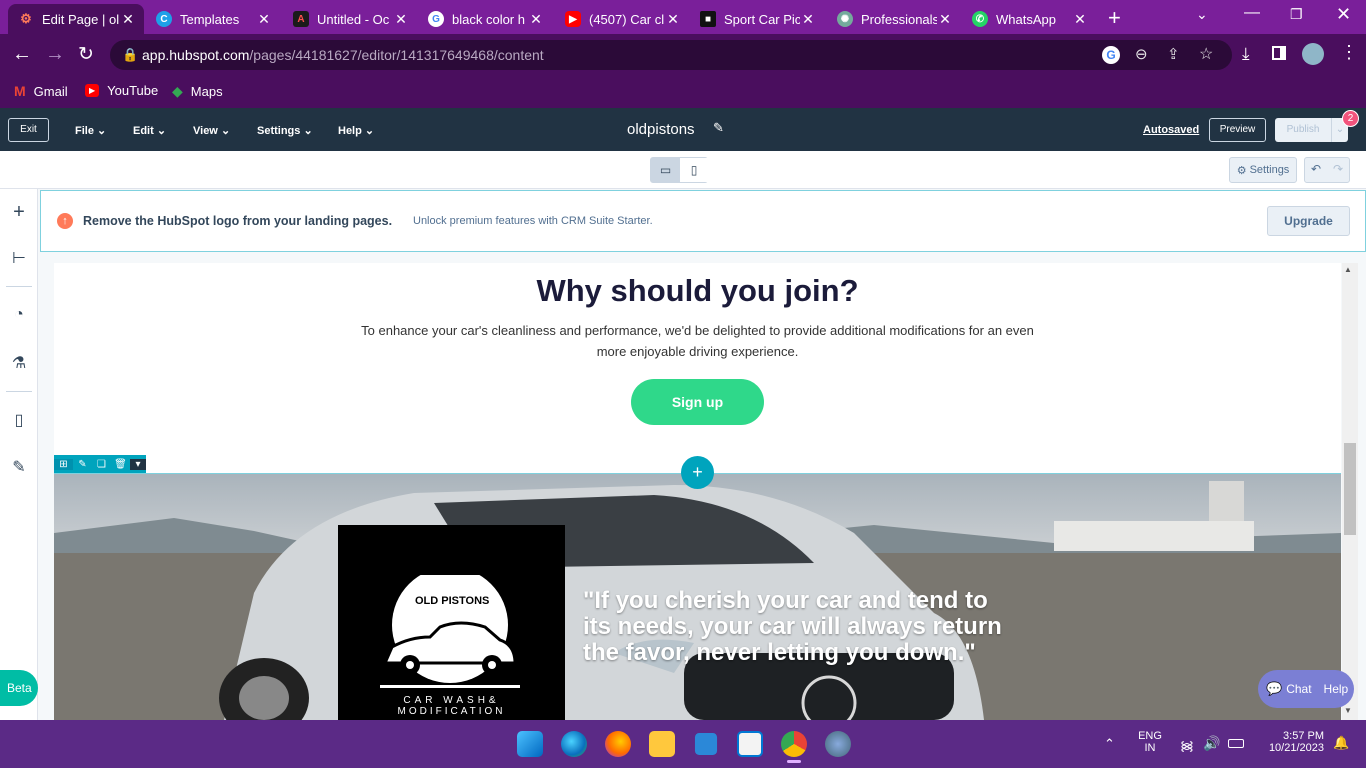 The width and height of the screenshot is (1366, 768). I want to click on editor-subtoolbar: ▭ ▯ ⚙ Settings ↶ ↷, so click(683, 170).